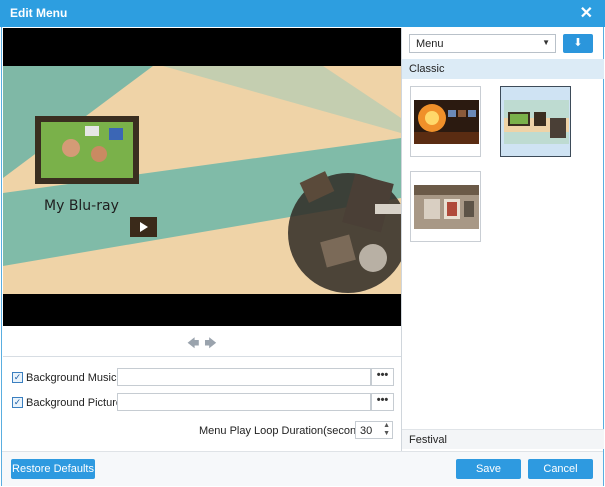  I want to click on template-thumbnail-selected, so click(535, 121).